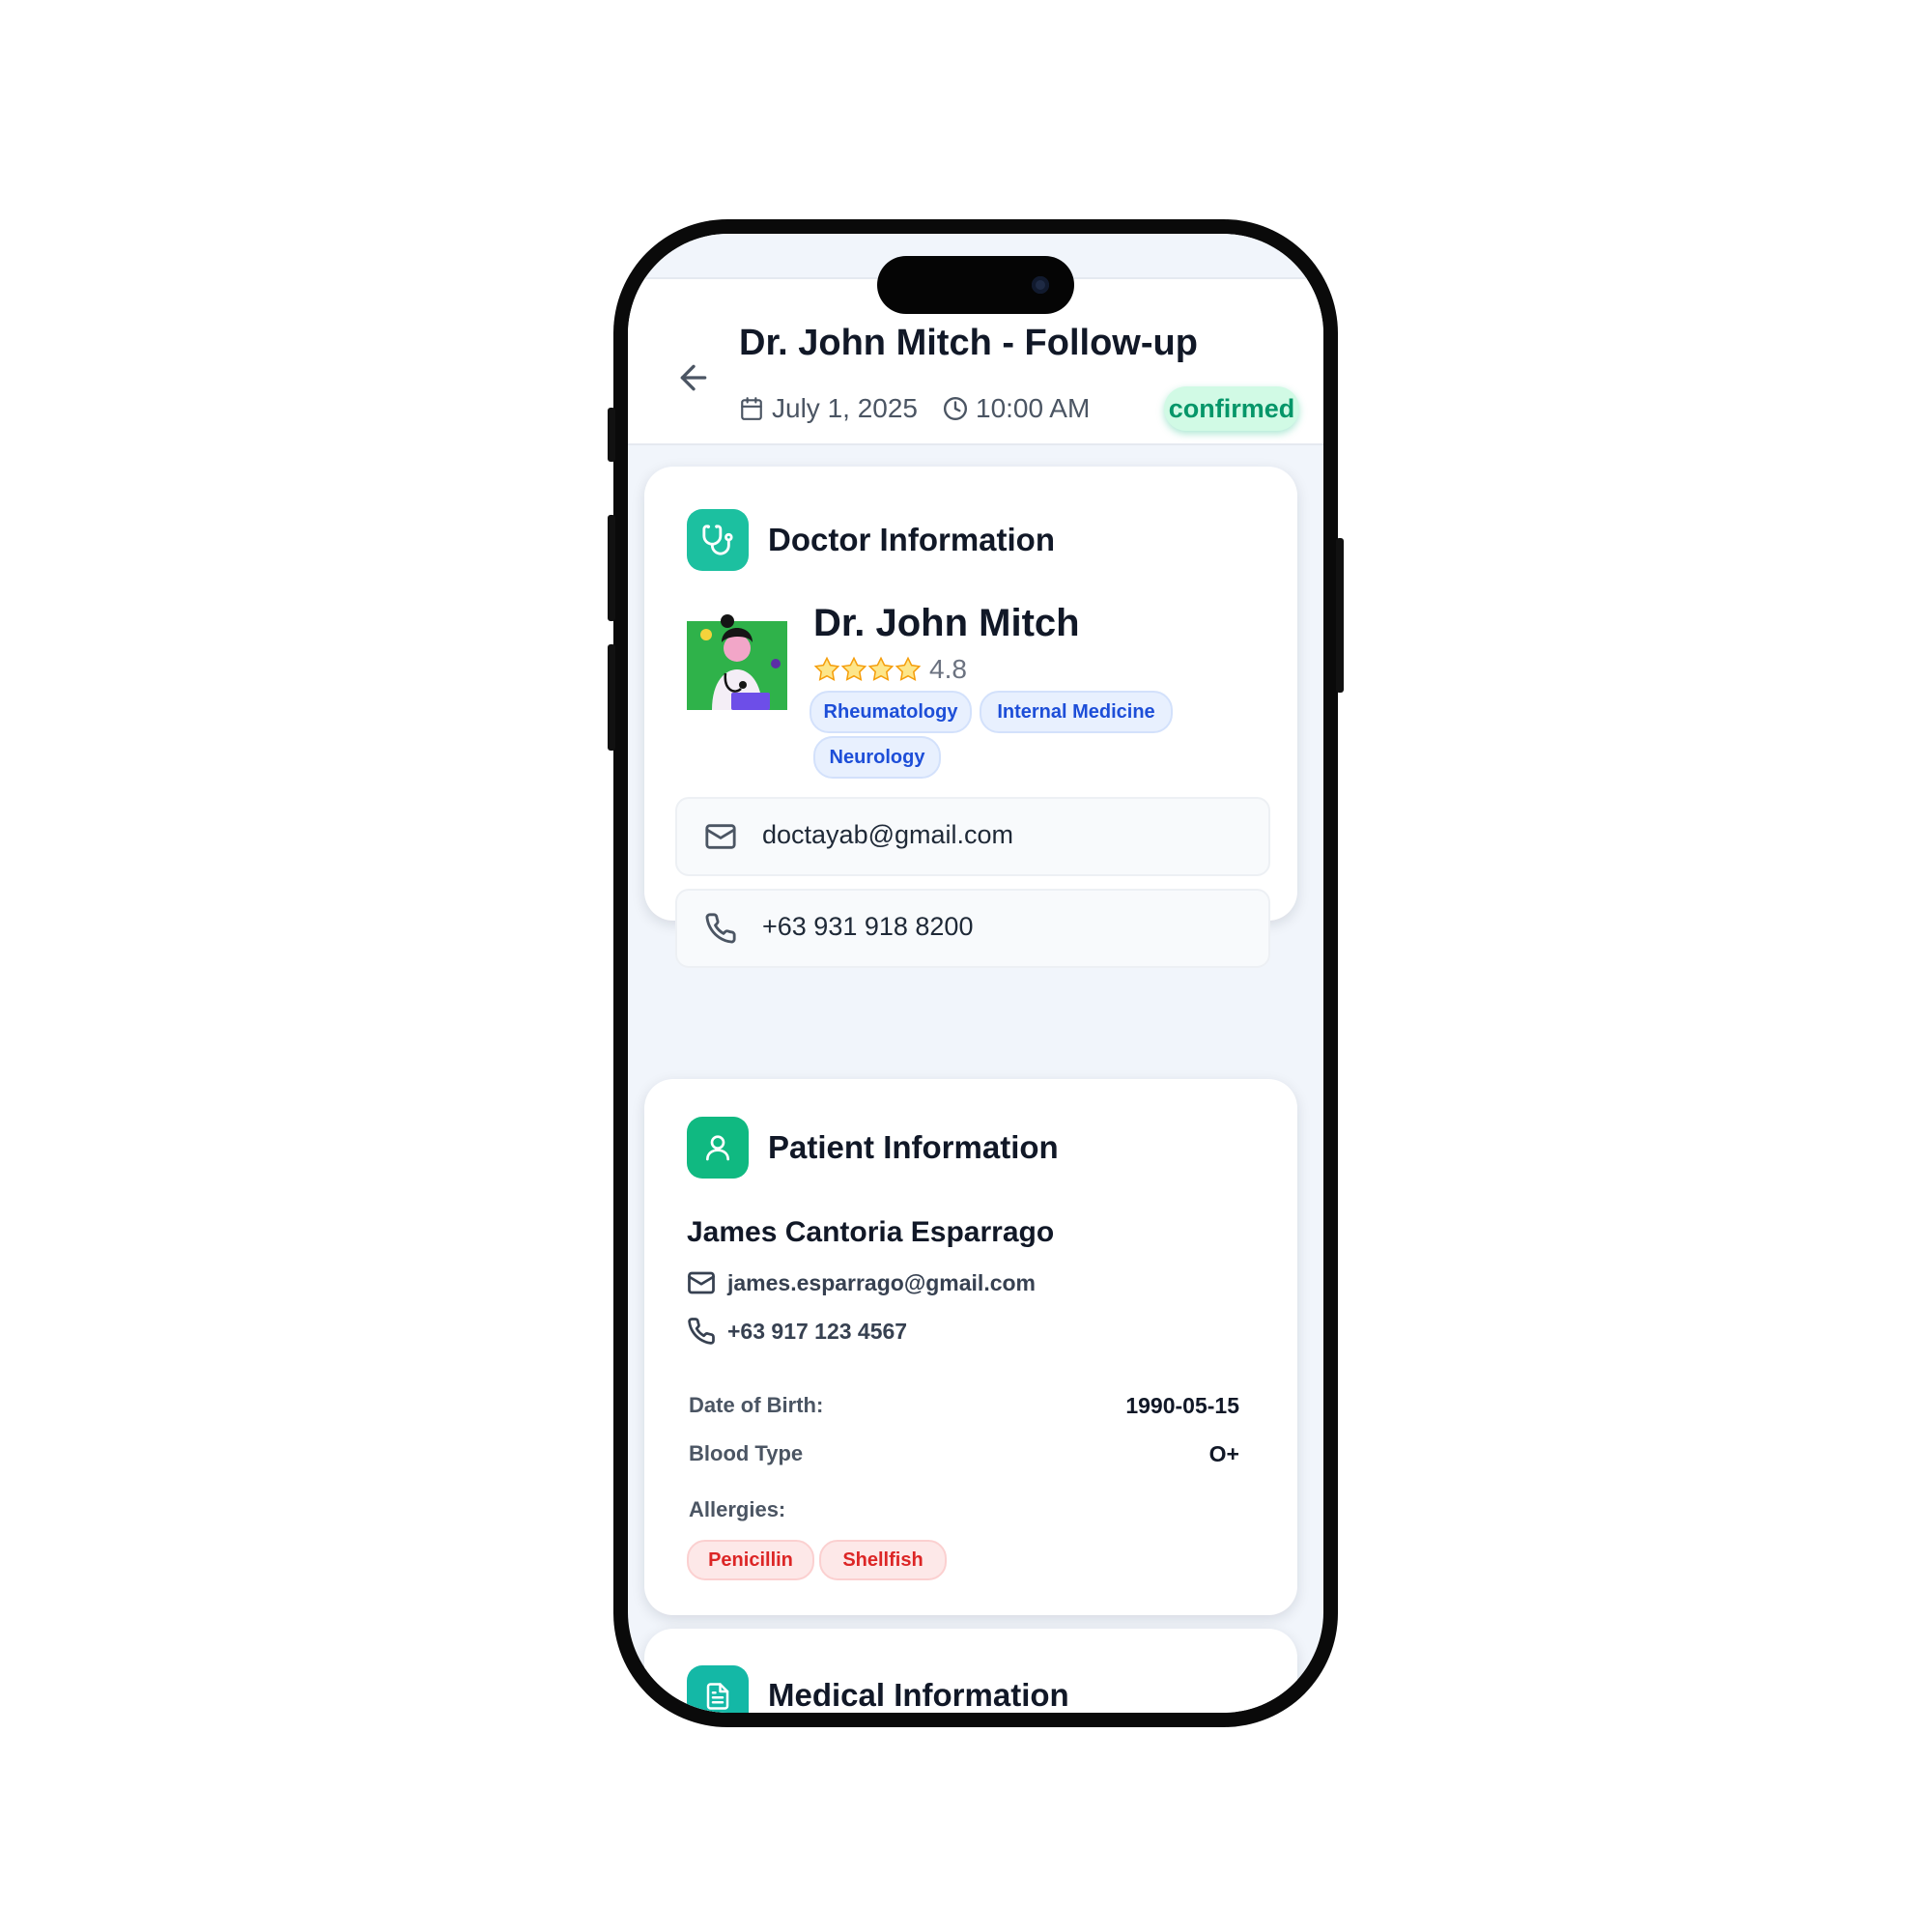 The width and height of the screenshot is (1932, 1932). What do you see at coordinates (918, 1695) in the screenshot?
I see `card-title: Medical Information` at bounding box center [918, 1695].